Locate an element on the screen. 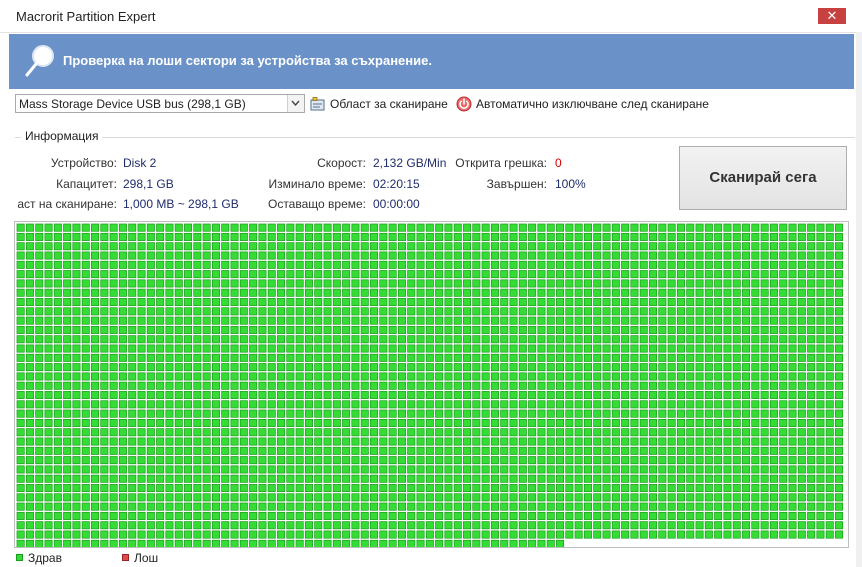 The height and width of the screenshot is (567, 862). close-button: ✕ is located at coordinates (832, 16).